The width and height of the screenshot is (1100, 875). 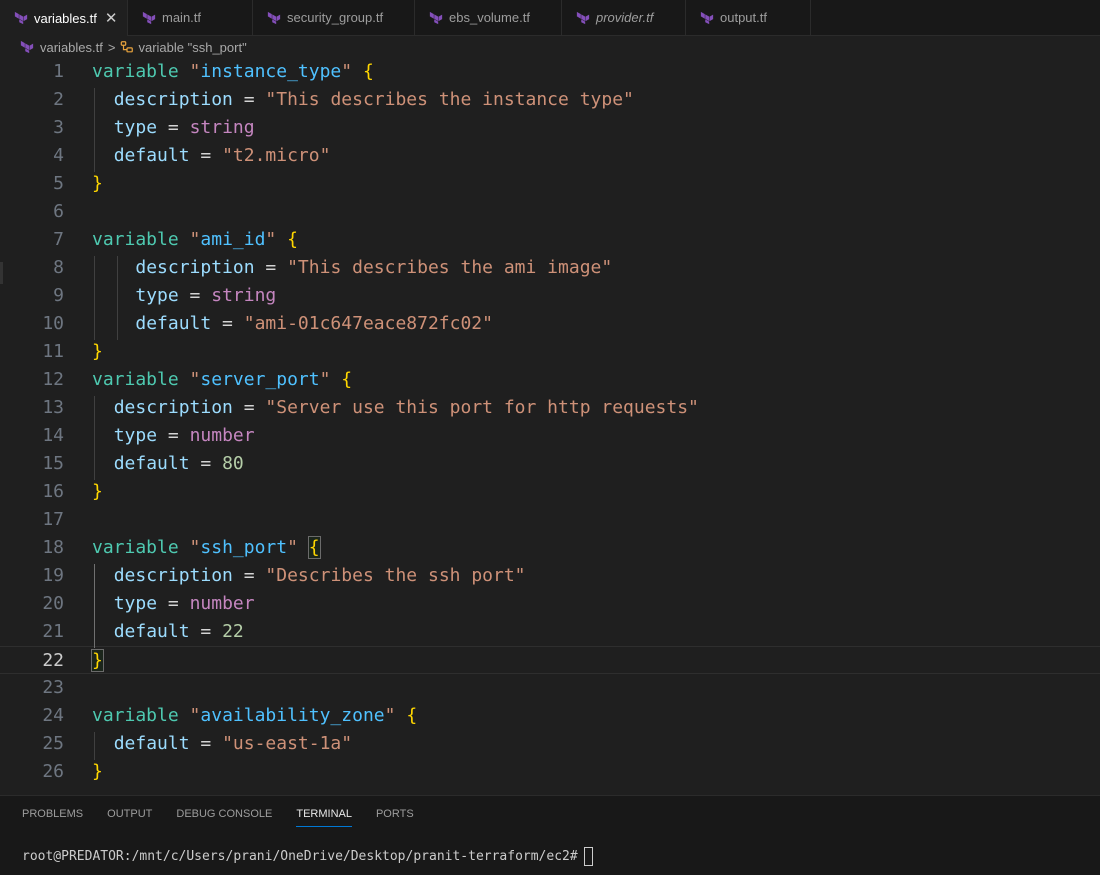 I want to click on code-line: 1 variable "instance_type" {, so click(x=550, y=72).